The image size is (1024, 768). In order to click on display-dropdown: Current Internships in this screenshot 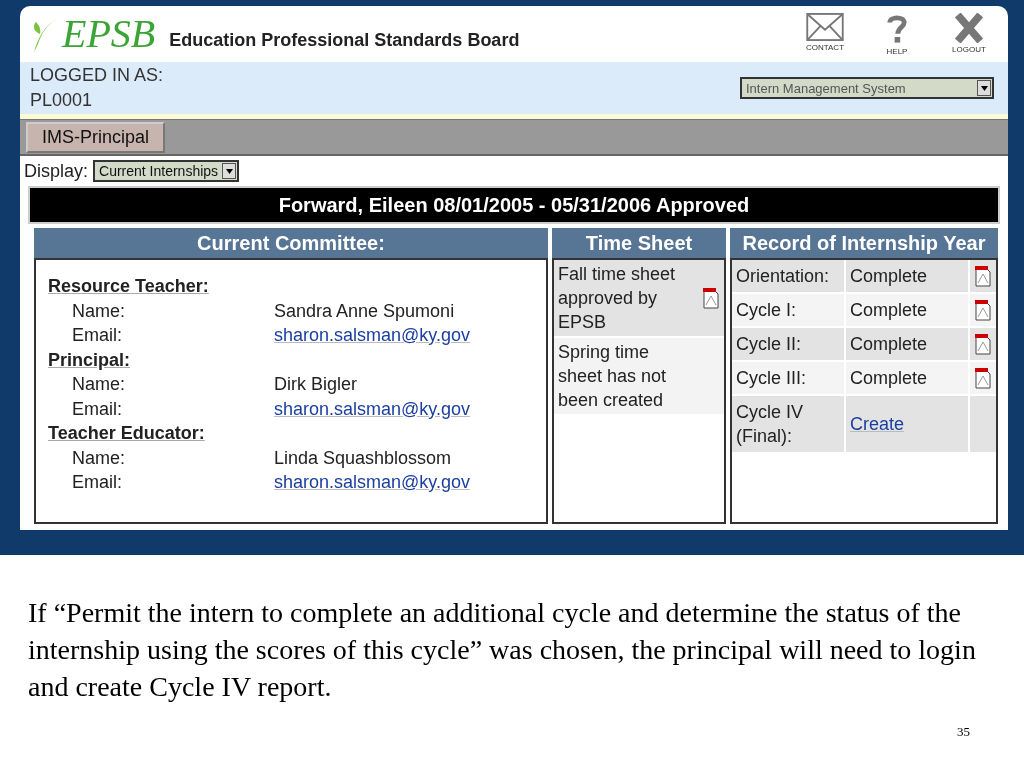, I will do `click(166, 171)`.